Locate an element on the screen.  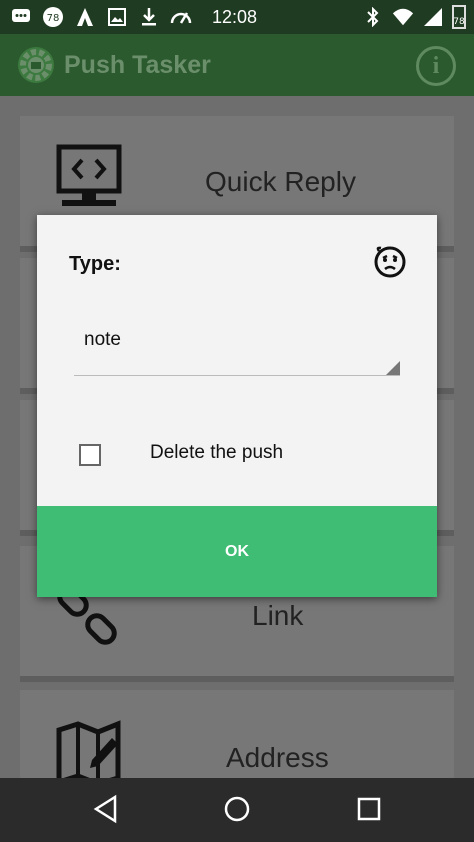
app-icon is located at coordinates (85, 17).